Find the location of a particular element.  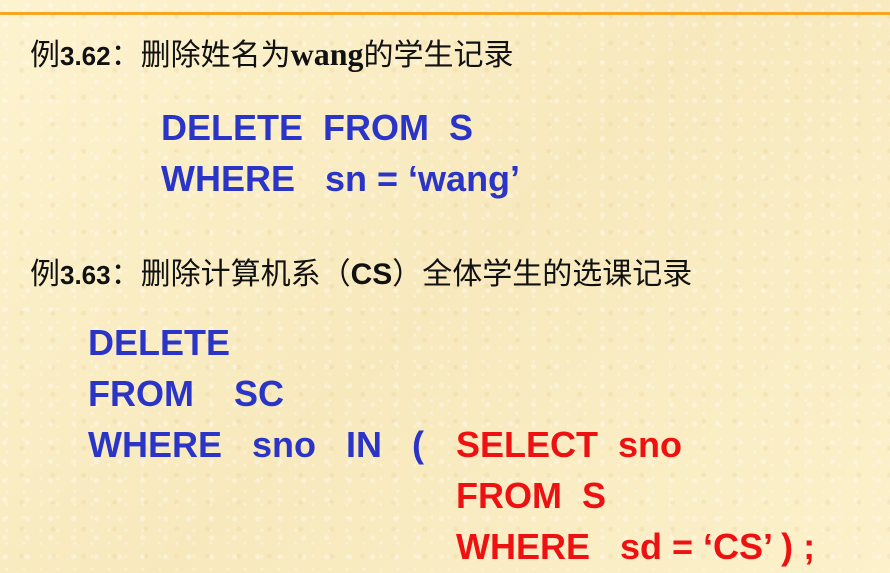

sql-line-delete: DELETE is located at coordinates (159, 342).